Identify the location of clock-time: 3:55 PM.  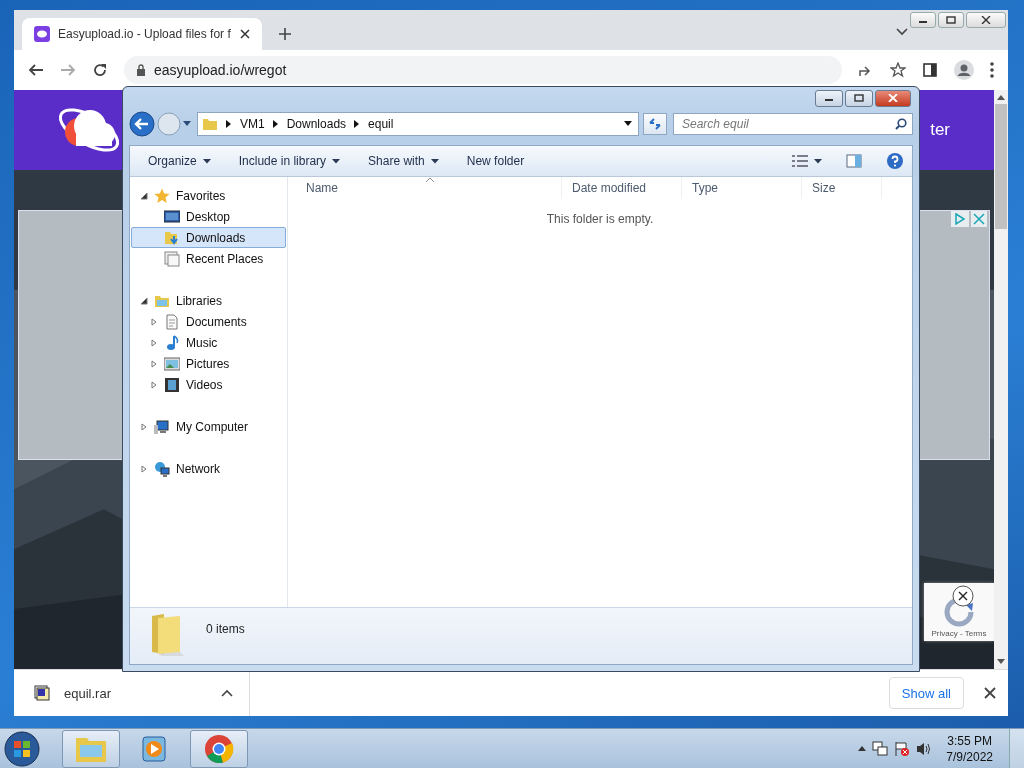
(969, 740).